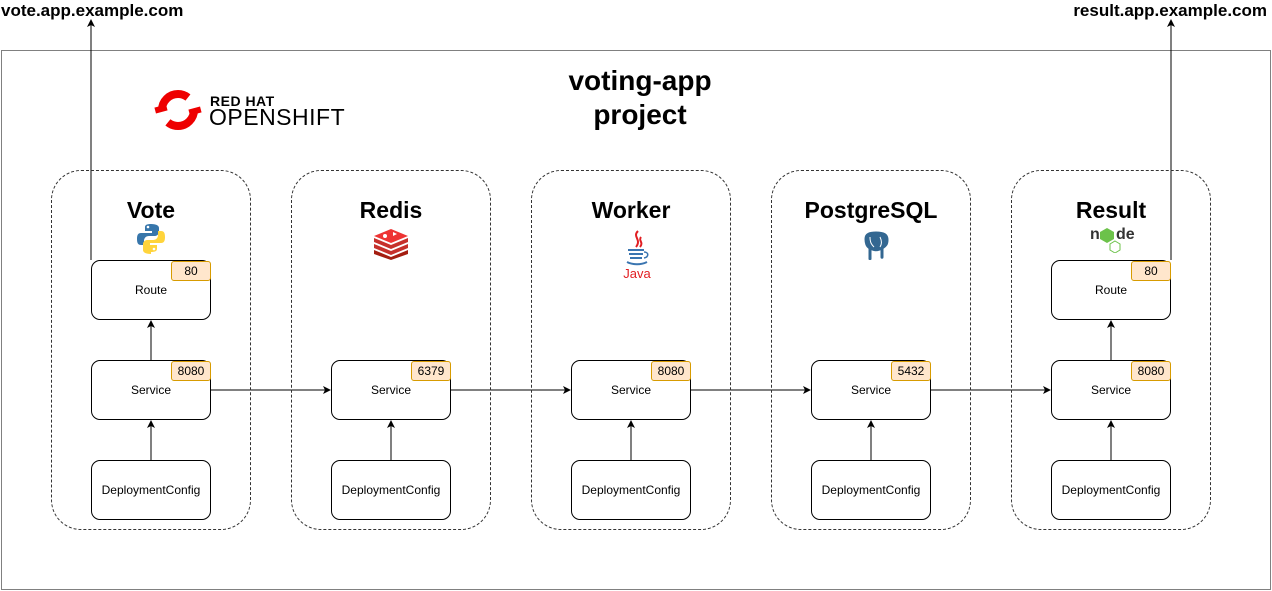 The height and width of the screenshot is (591, 1272). What do you see at coordinates (391, 210) in the screenshot?
I see `group-title: Redis` at bounding box center [391, 210].